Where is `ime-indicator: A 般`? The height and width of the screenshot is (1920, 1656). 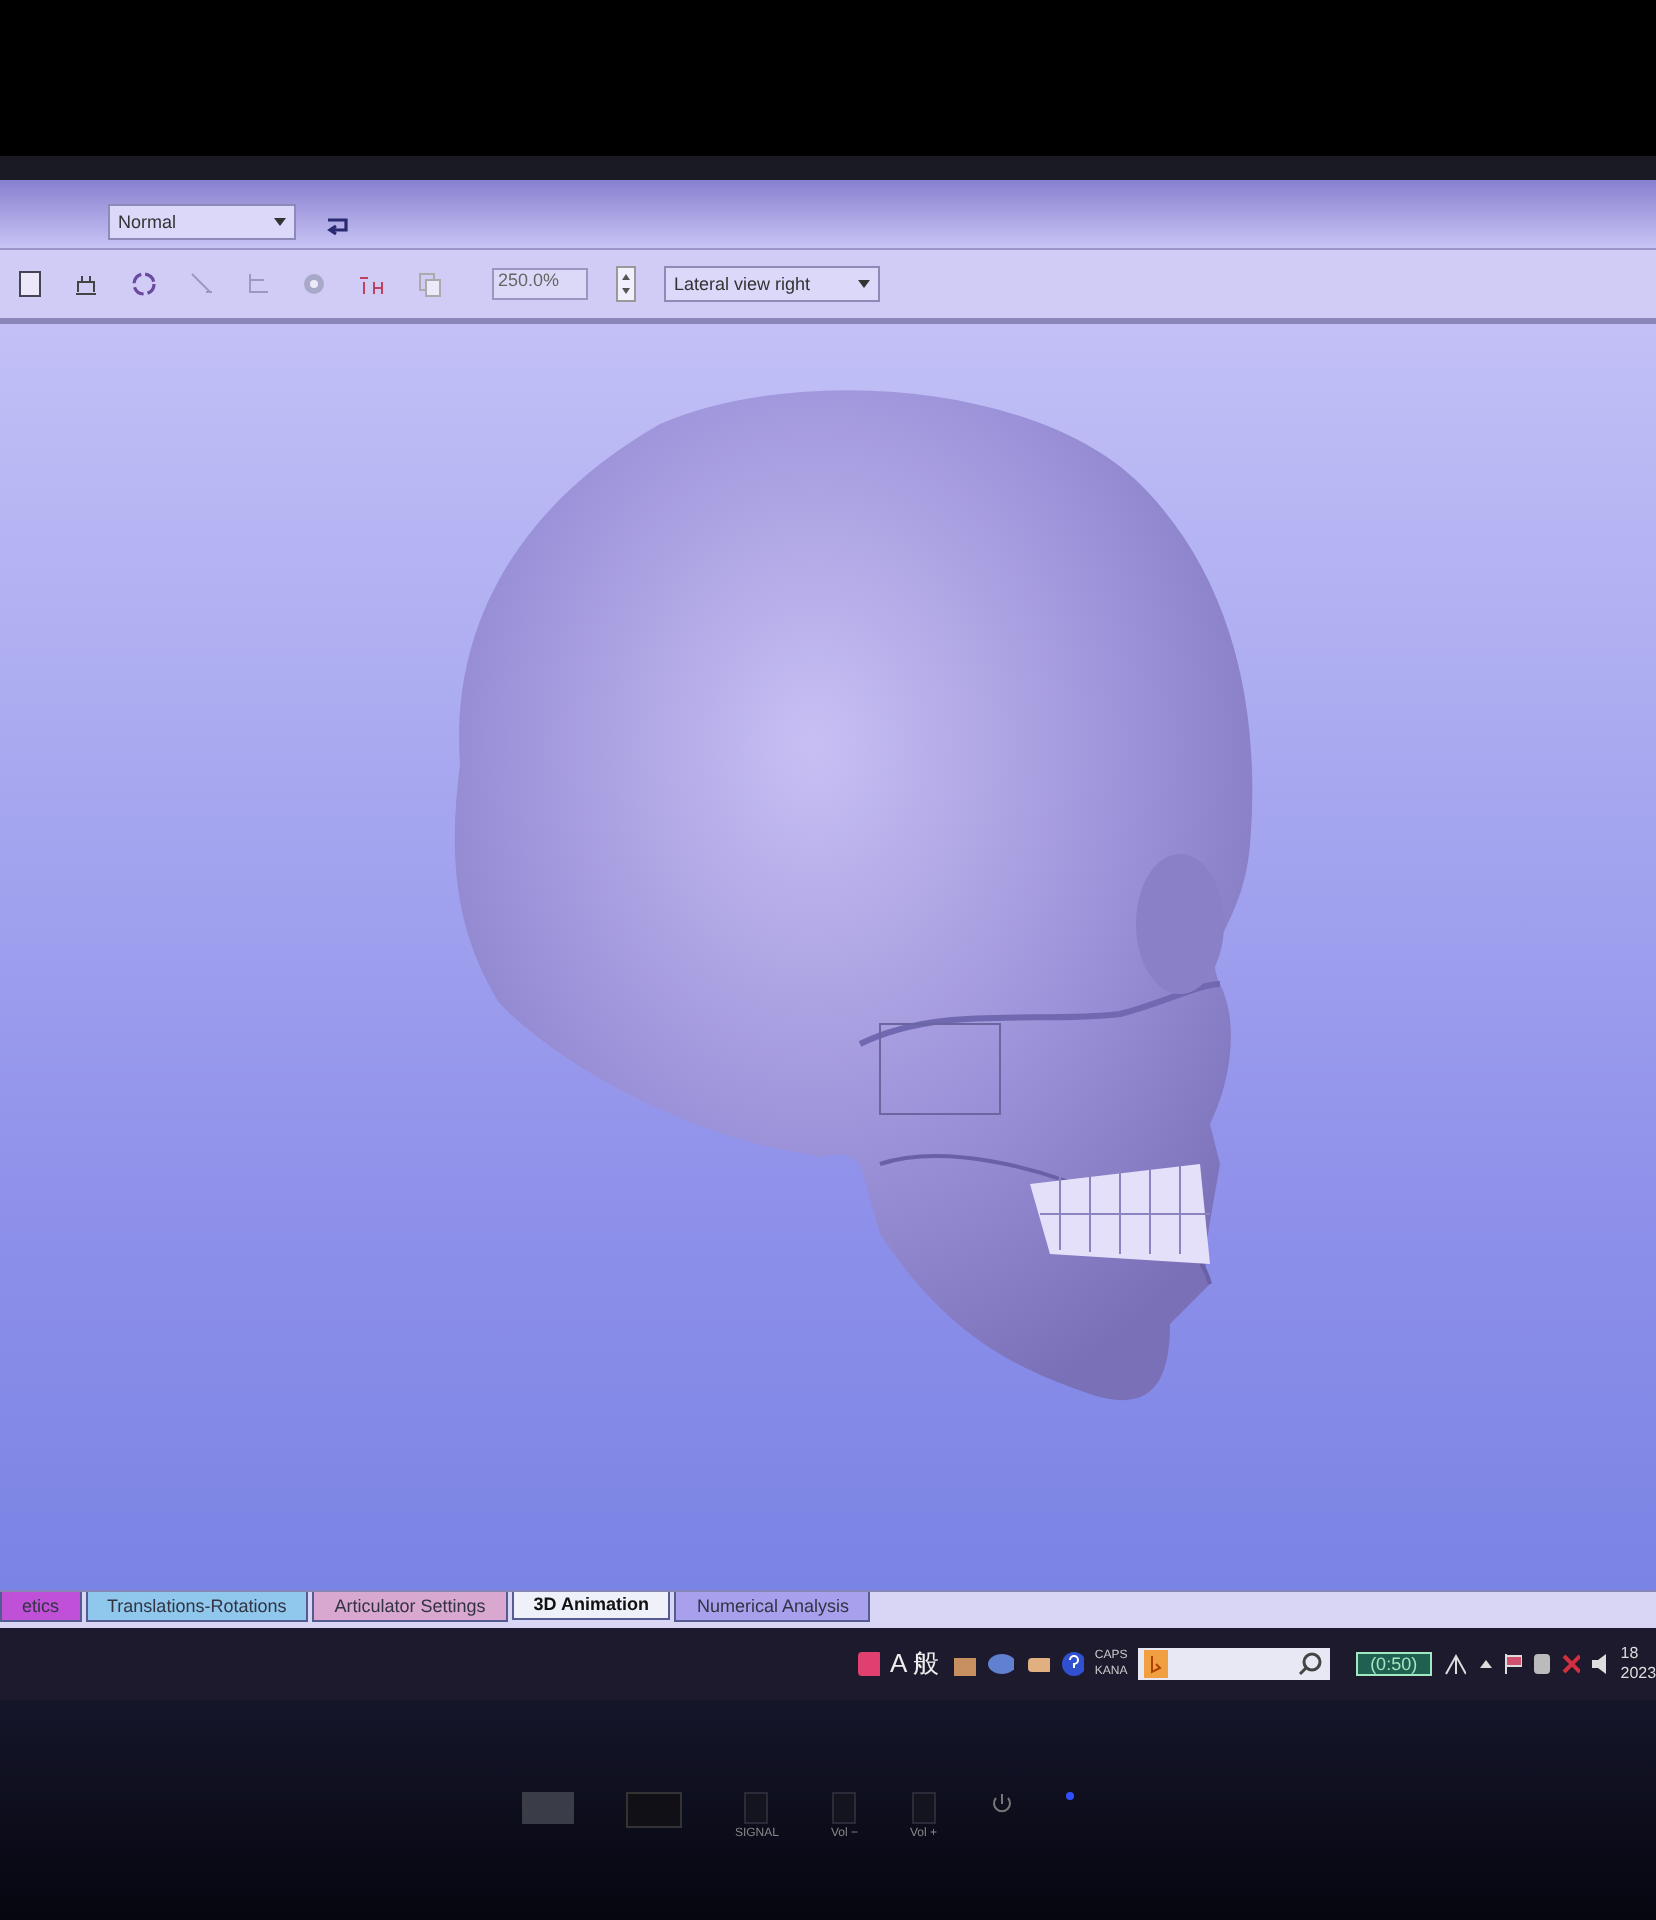
ime-indicator: A 般 is located at coordinates (914, 1664).